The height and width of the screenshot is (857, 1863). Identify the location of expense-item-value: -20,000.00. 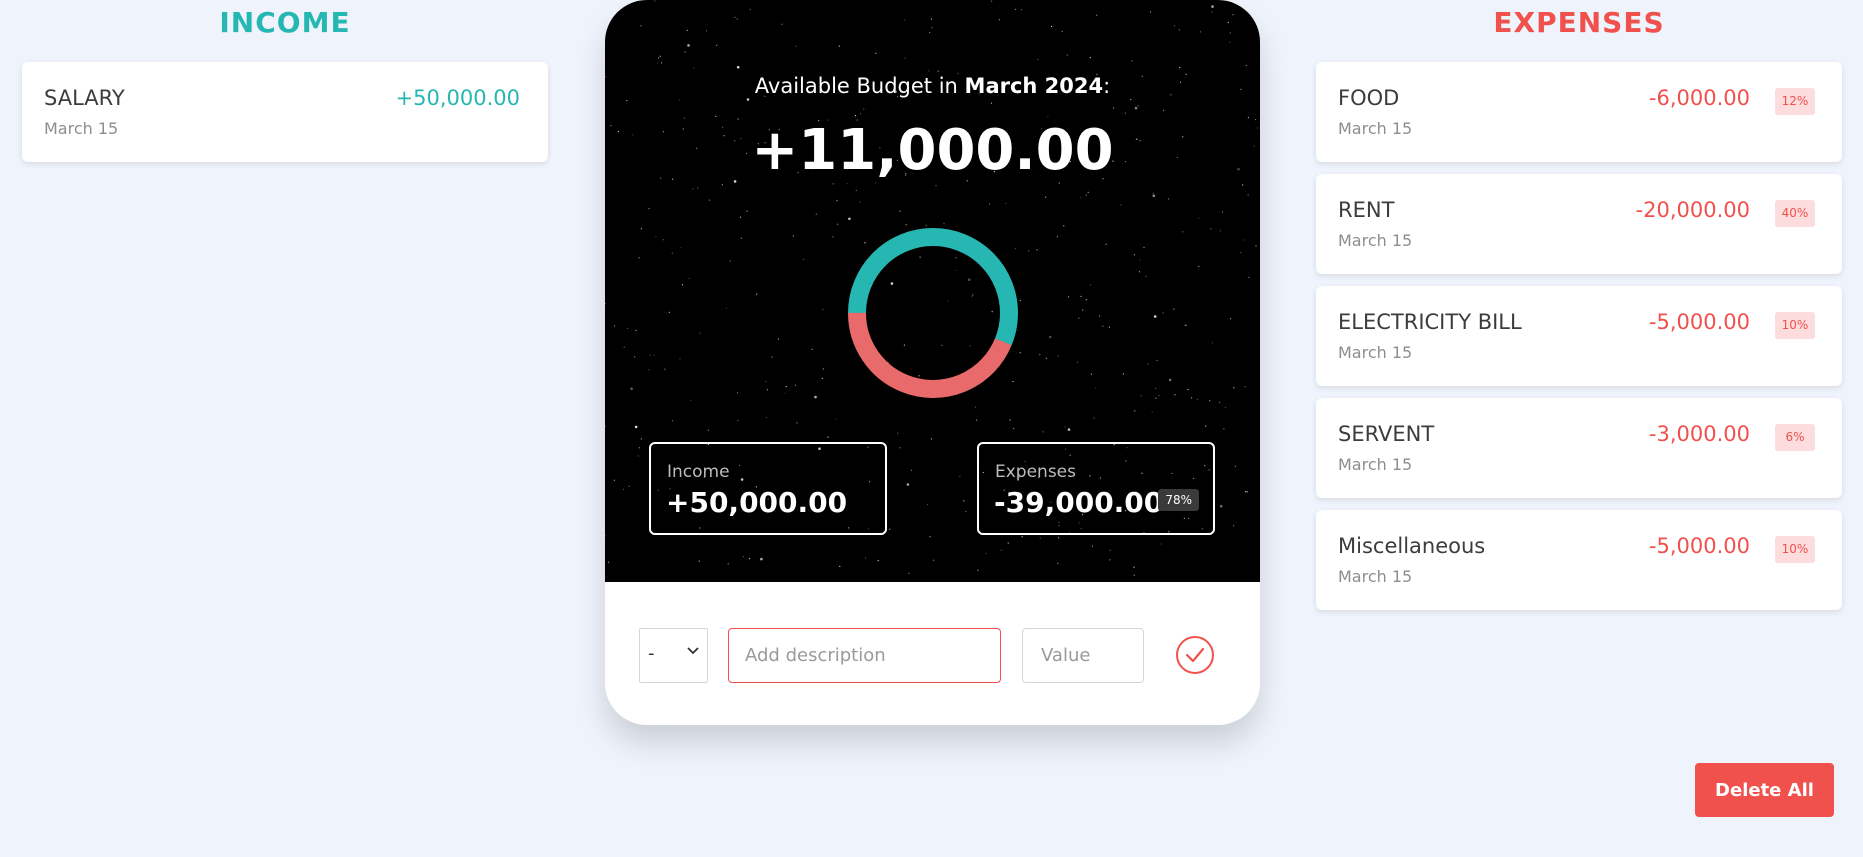
(1692, 210).